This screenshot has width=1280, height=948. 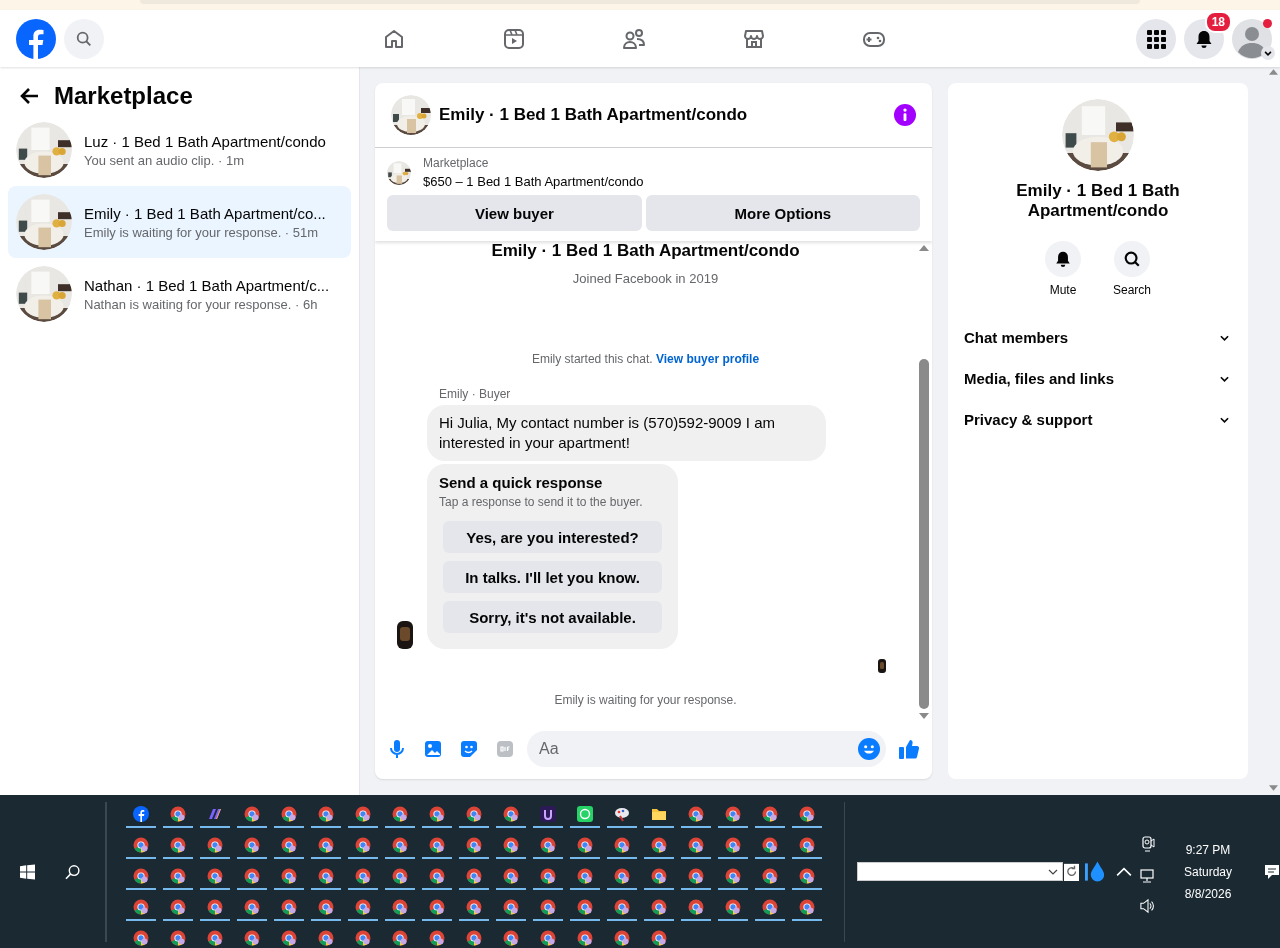 What do you see at coordinates (1156, 38) in the screenshot?
I see `grid-icon` at bounding box center [1156, 38].